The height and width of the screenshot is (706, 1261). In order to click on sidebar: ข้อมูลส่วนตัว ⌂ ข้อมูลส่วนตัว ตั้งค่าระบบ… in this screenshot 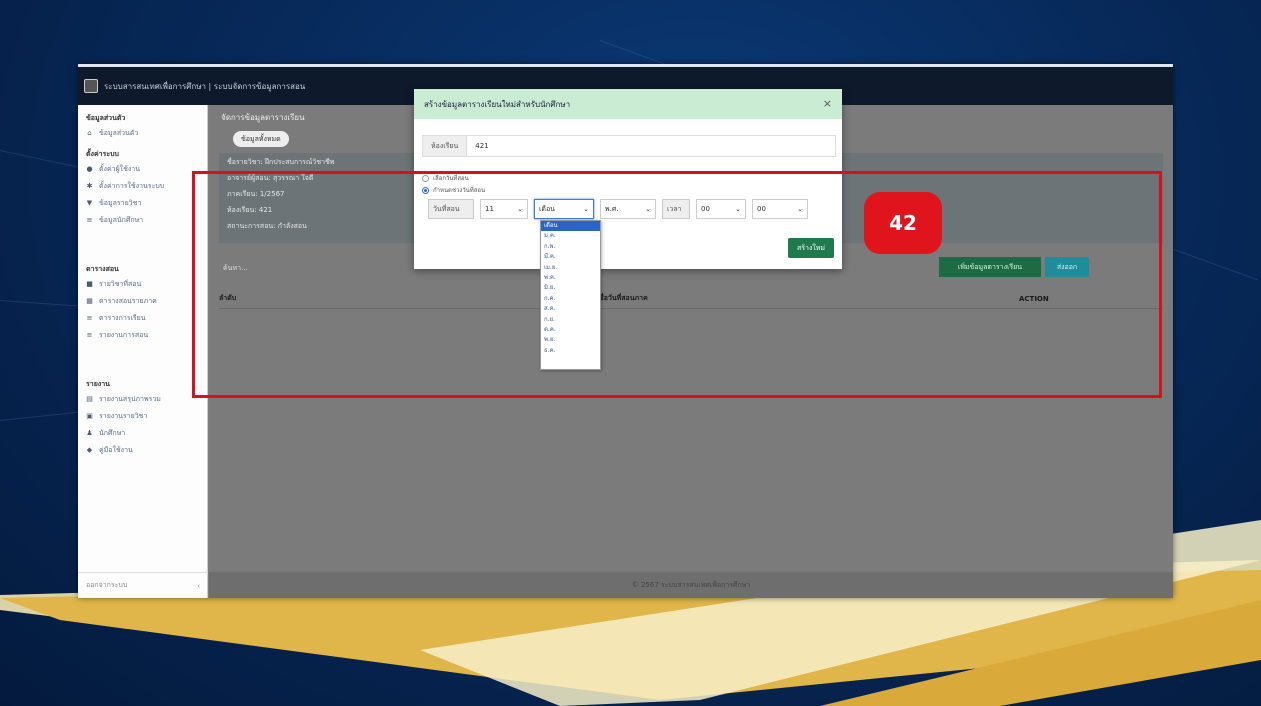, I will do `click(143, 351)`.